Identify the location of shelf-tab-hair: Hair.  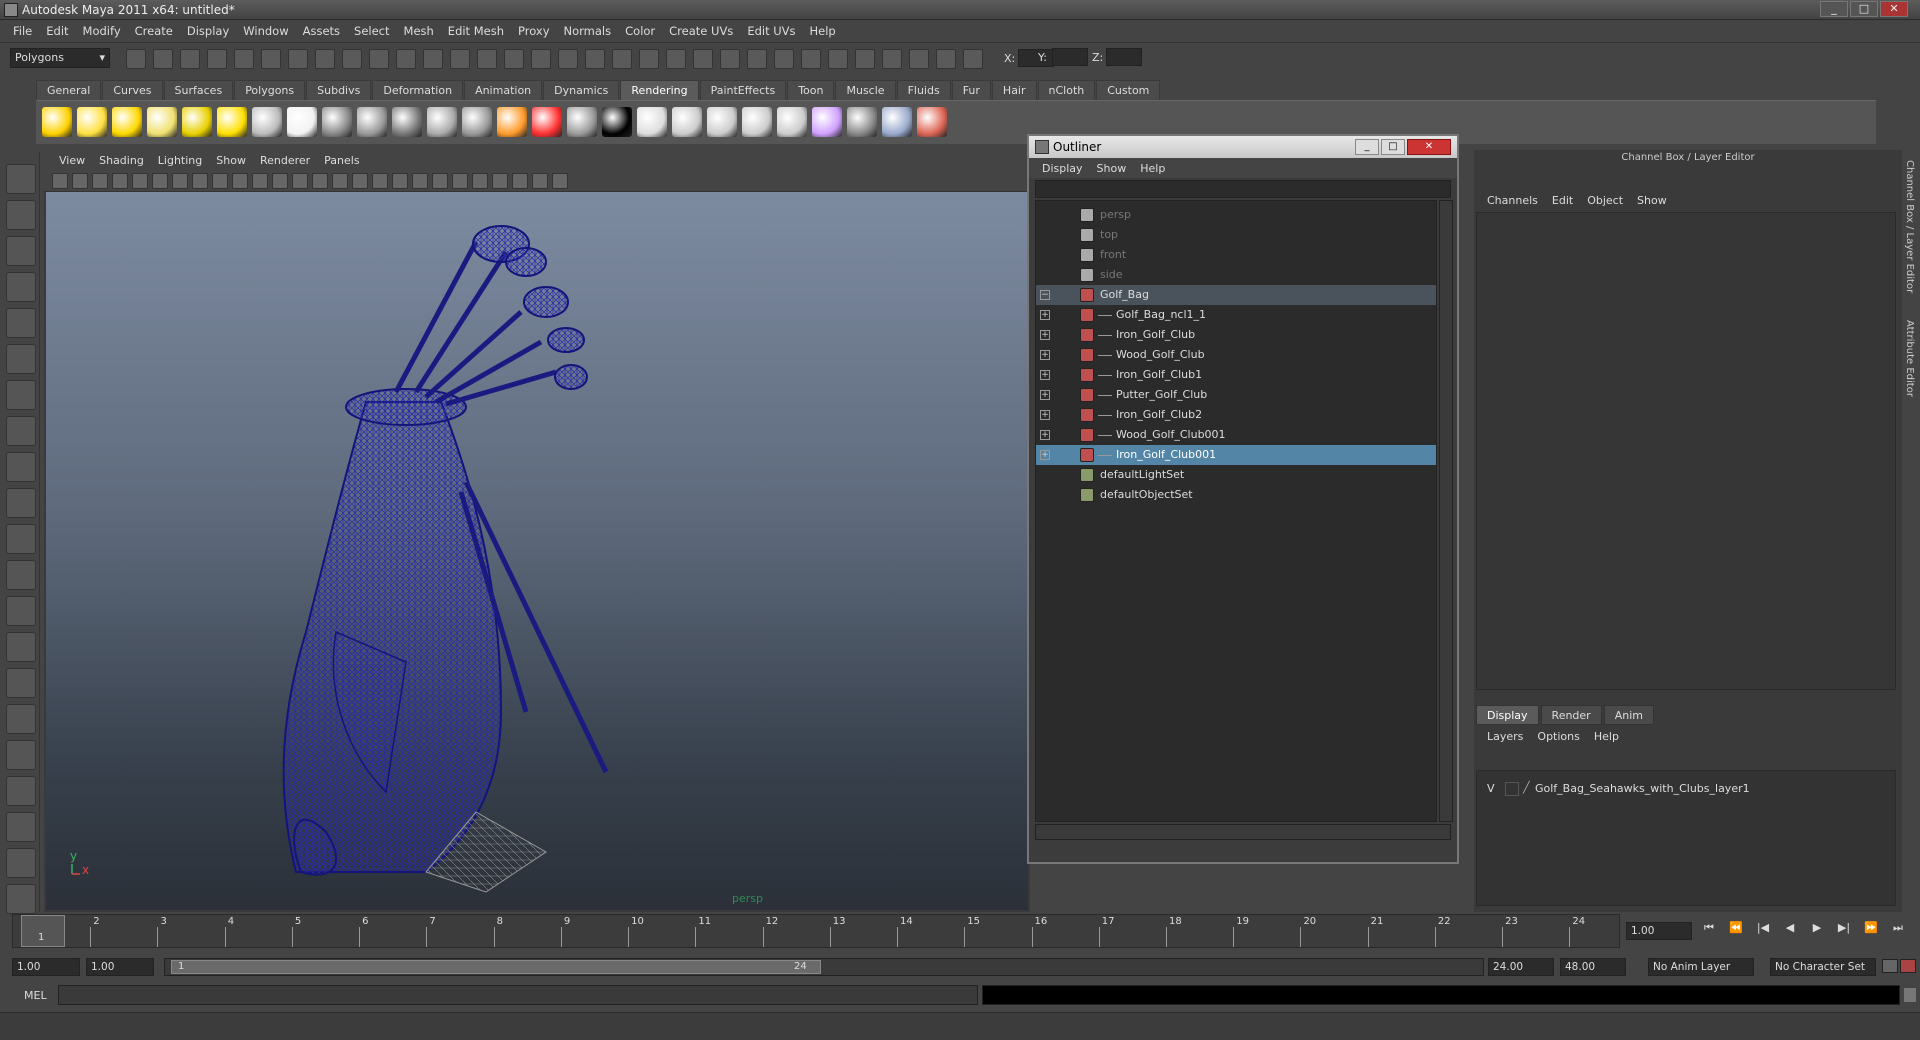
(1014, 90).